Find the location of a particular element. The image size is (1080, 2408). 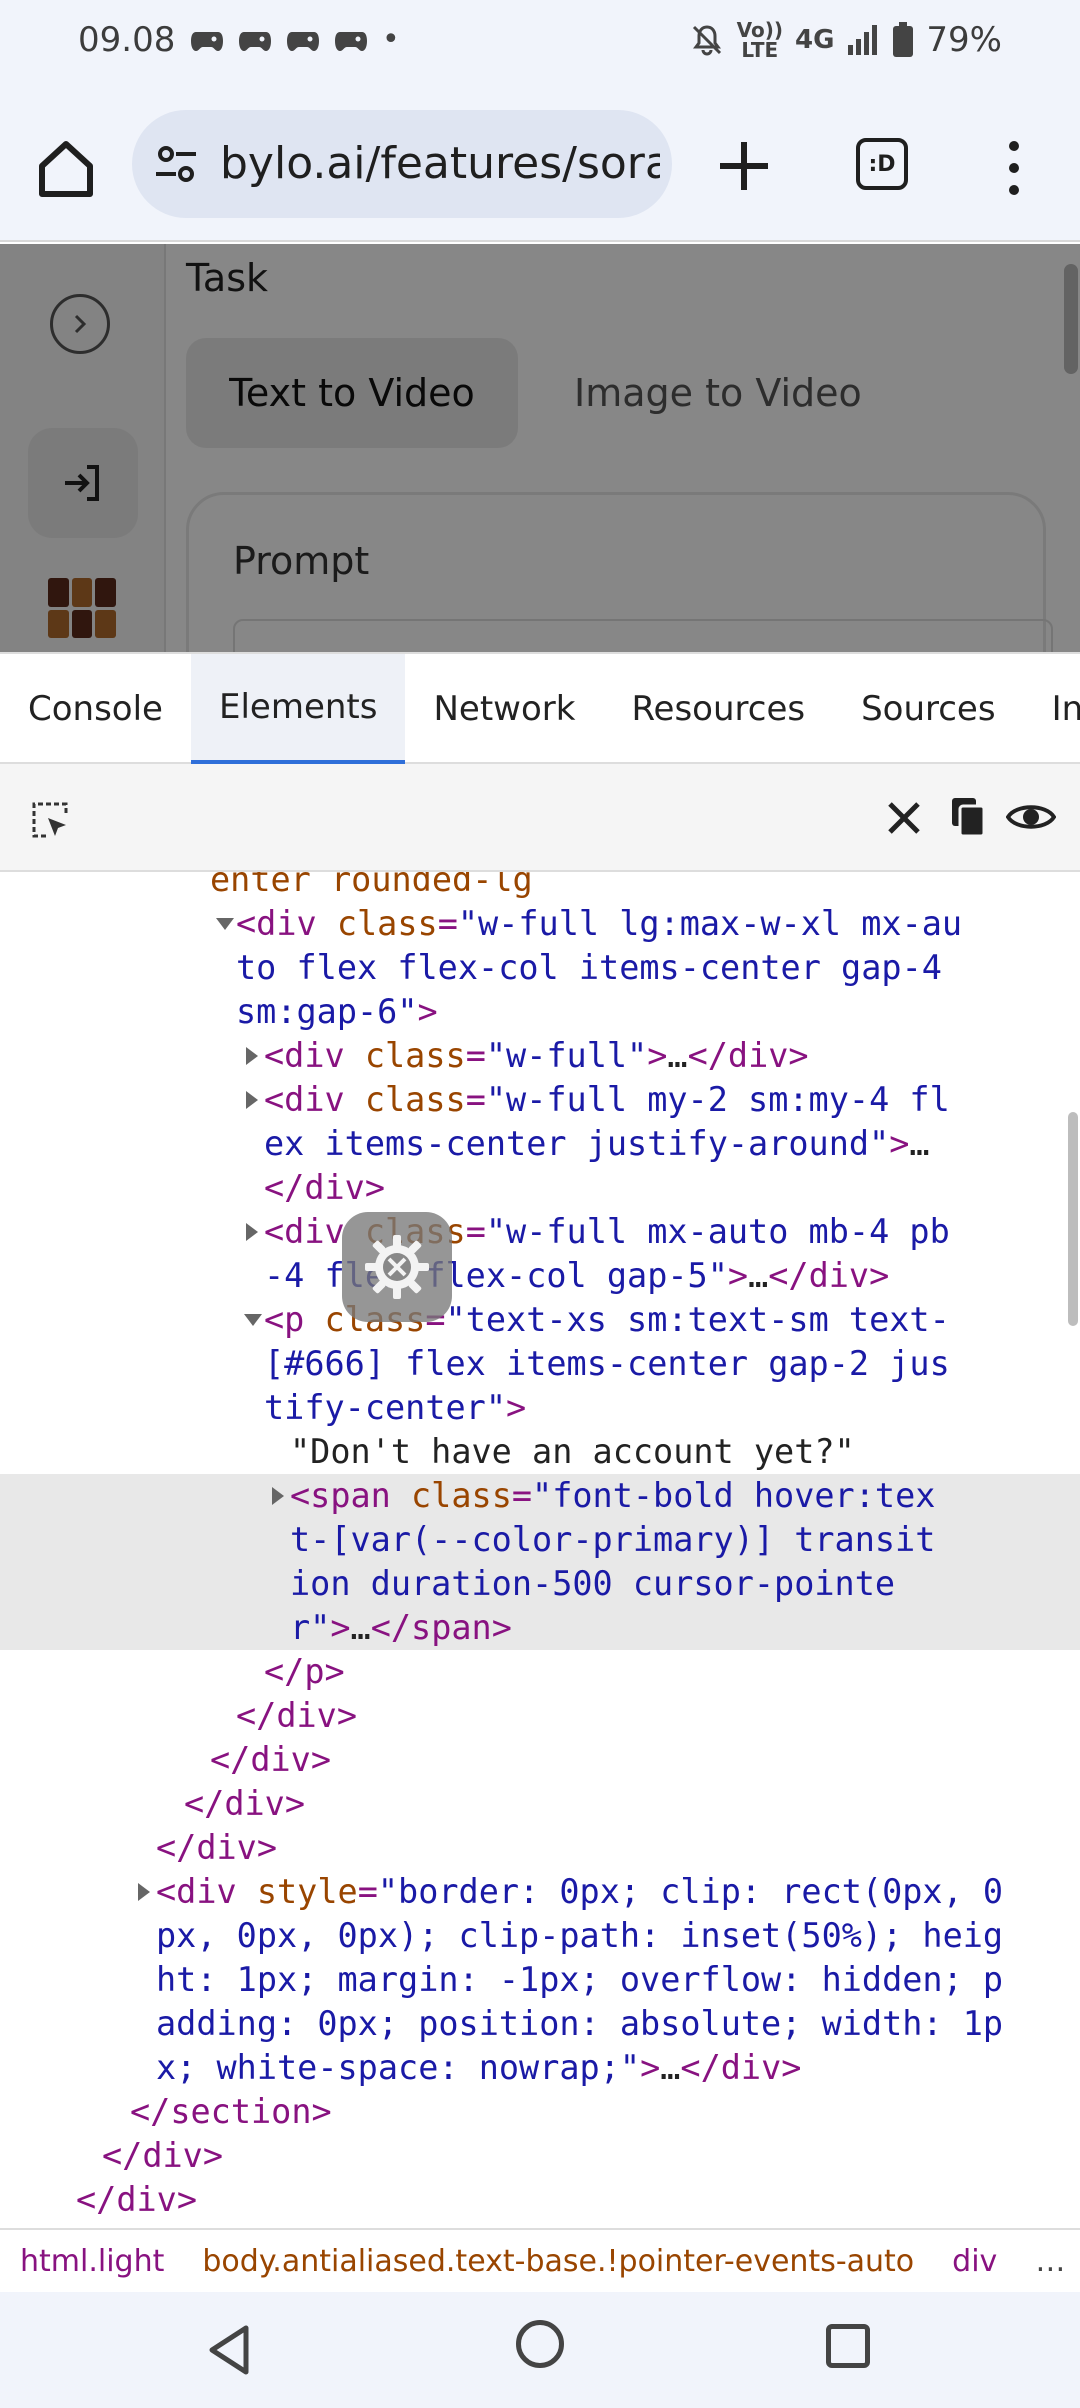

dom-node-text: r">…</span> is located at coordinates (401, 1628).